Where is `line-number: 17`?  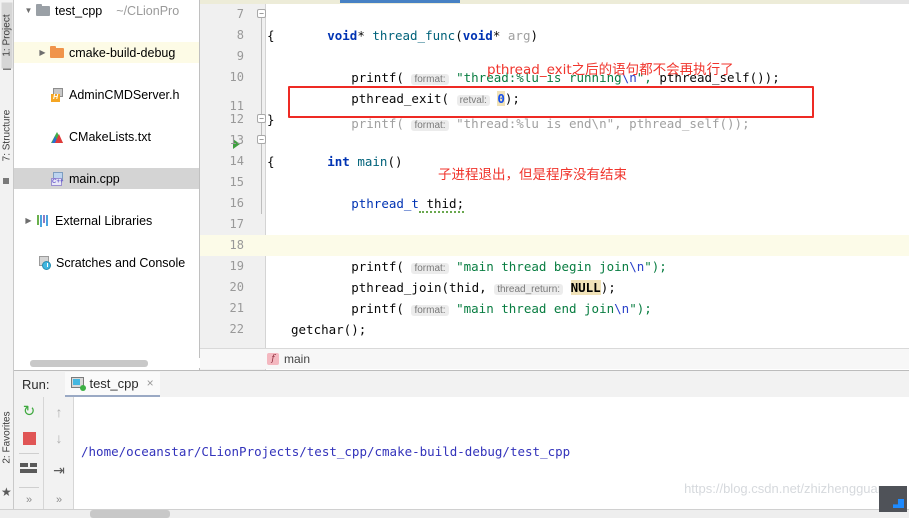 line-number: 17 is located at coordinates (236, 224).